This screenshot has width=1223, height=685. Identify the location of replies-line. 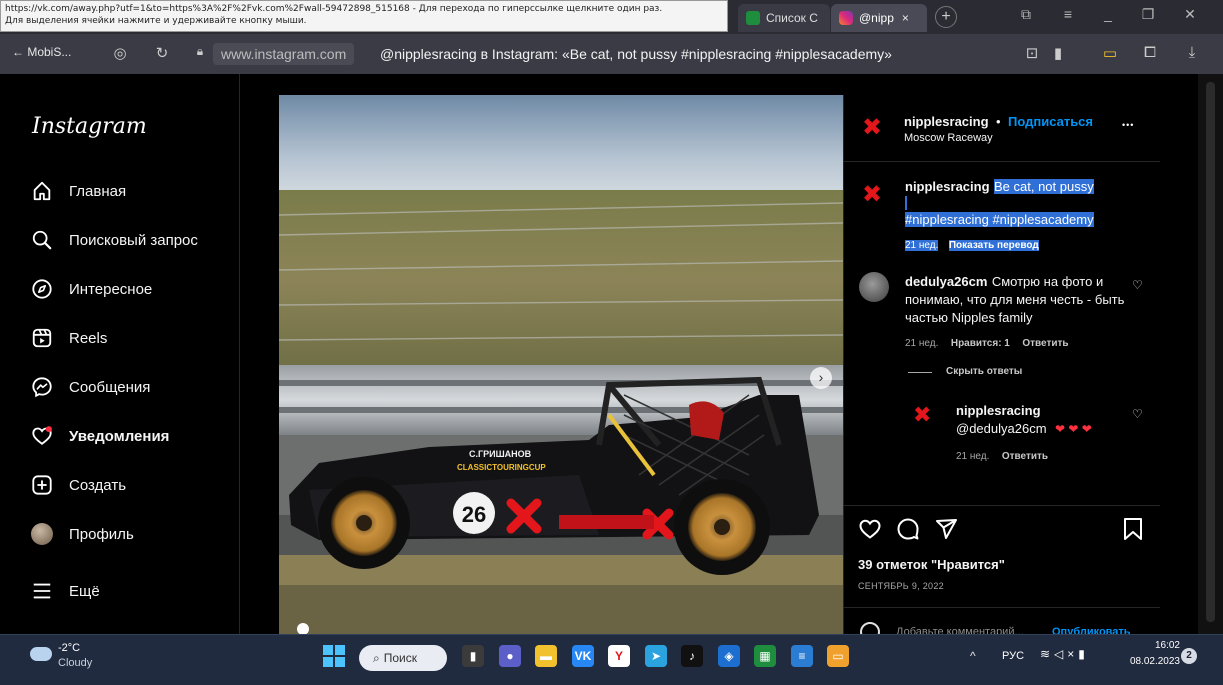
(920, 372).